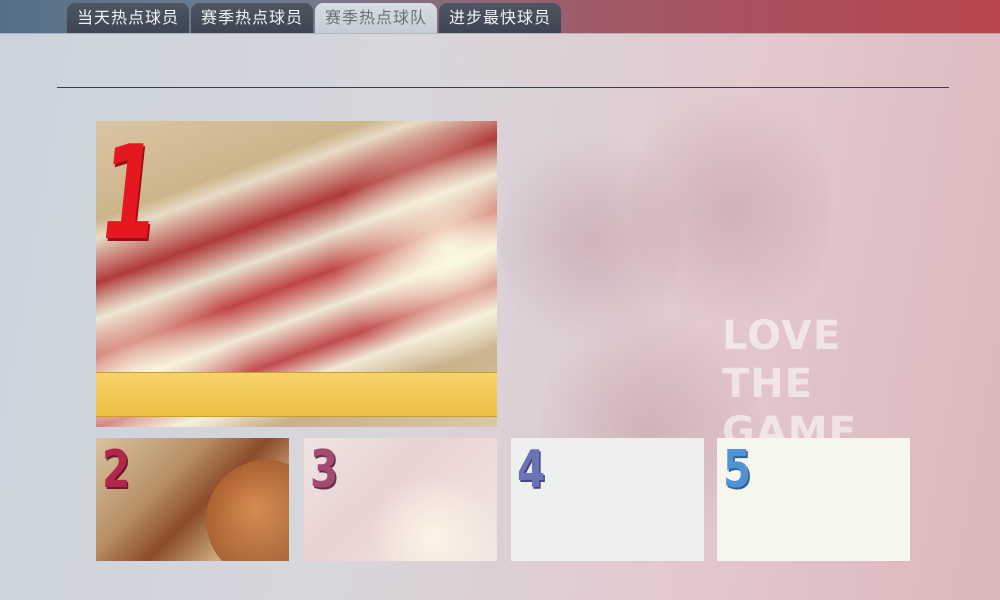 The image size is (1000, 600). I want to click on top-bar: 当天热点球员 赛季热点球员 赛季热点球队 进步最快球员, so click(500, 16).